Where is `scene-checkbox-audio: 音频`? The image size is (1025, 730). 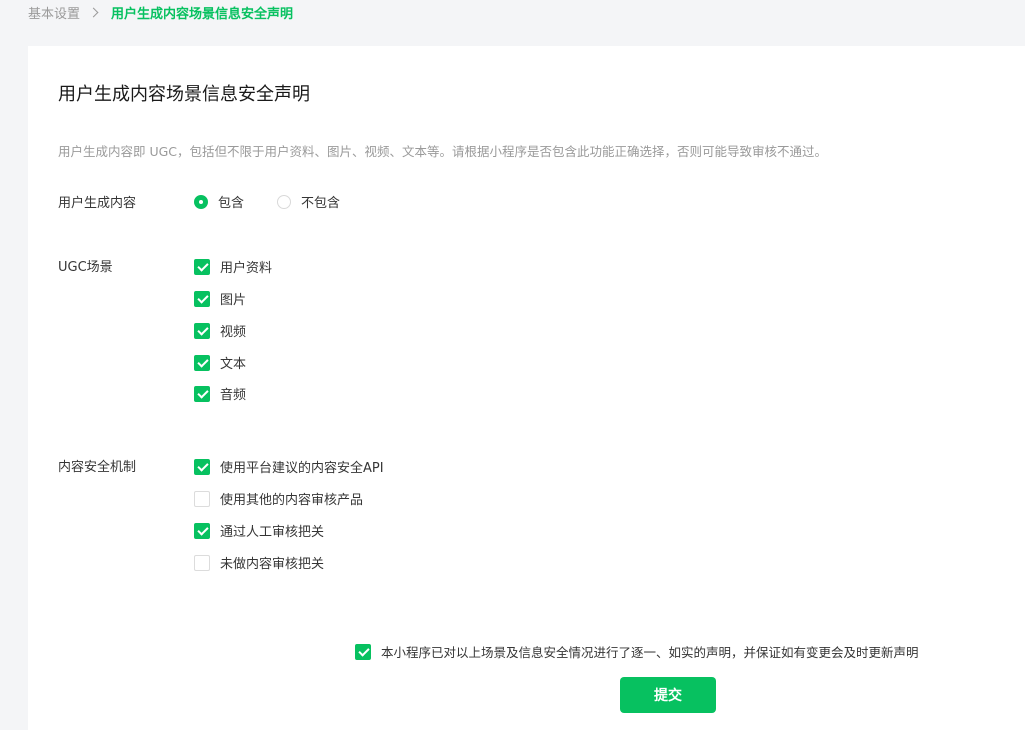
scene-checkbox-audio: 音频 is located at coordinates (220, 393).